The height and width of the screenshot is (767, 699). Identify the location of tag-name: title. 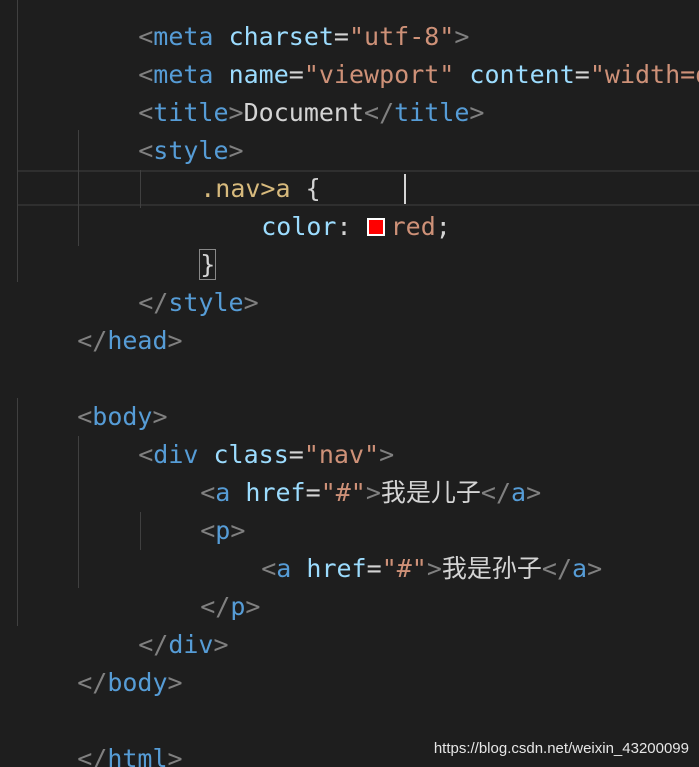
(432, 112).